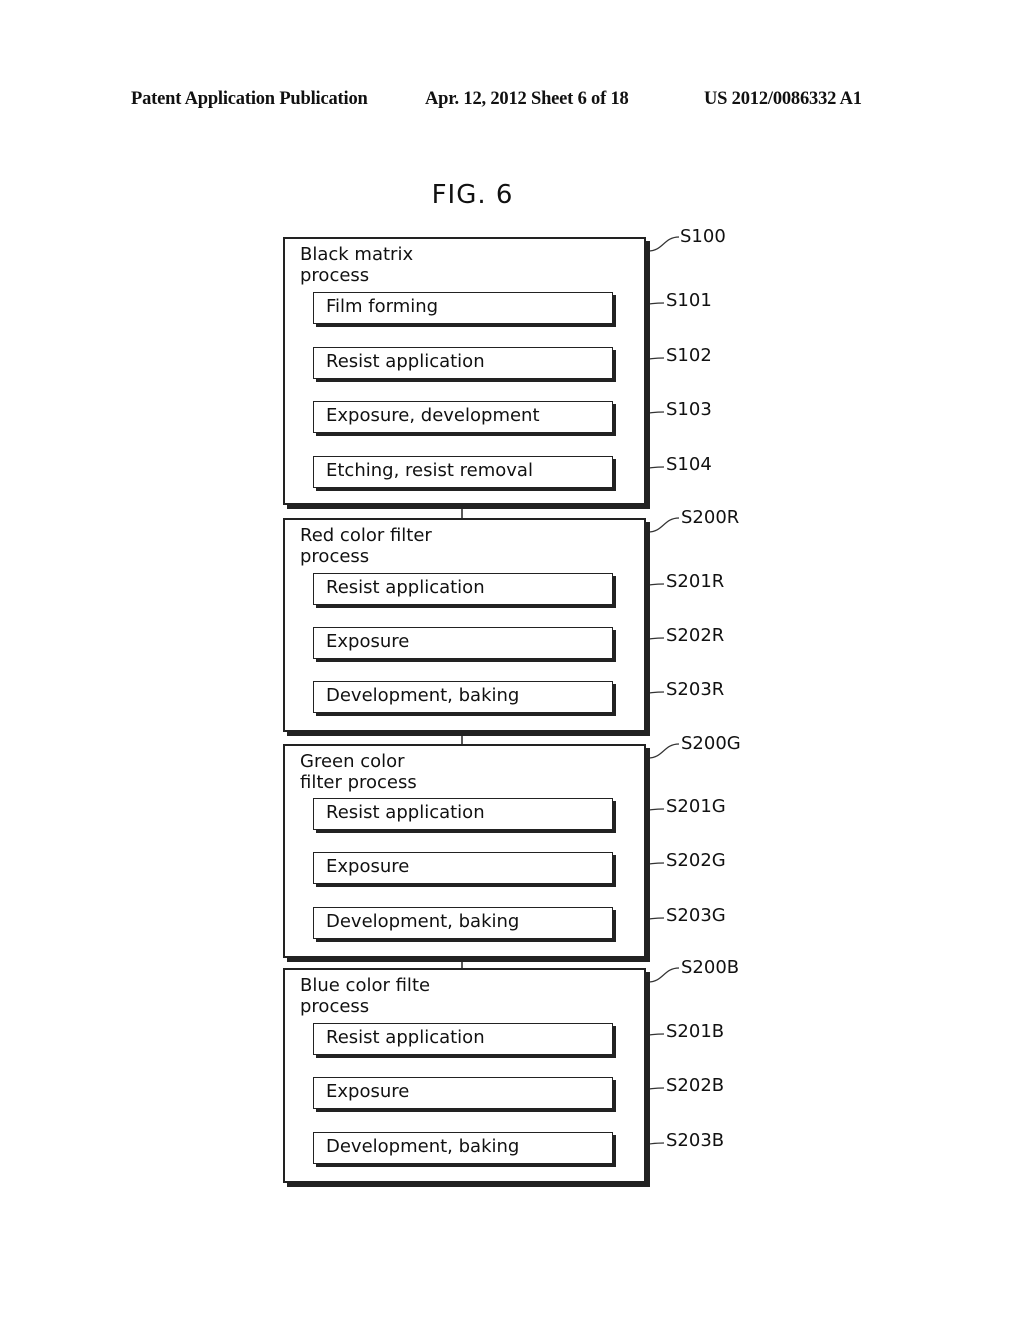  Describe the element at coordinates (365, 996) in the screenshot. I see `process-group-title: Blue color filte process` at that location.